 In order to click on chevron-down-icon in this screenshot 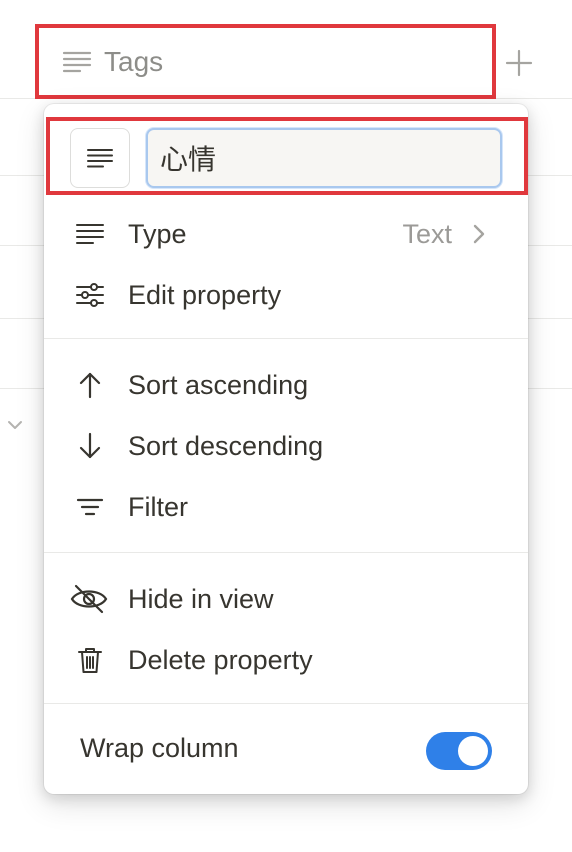, I will do `click(15, 425)`.